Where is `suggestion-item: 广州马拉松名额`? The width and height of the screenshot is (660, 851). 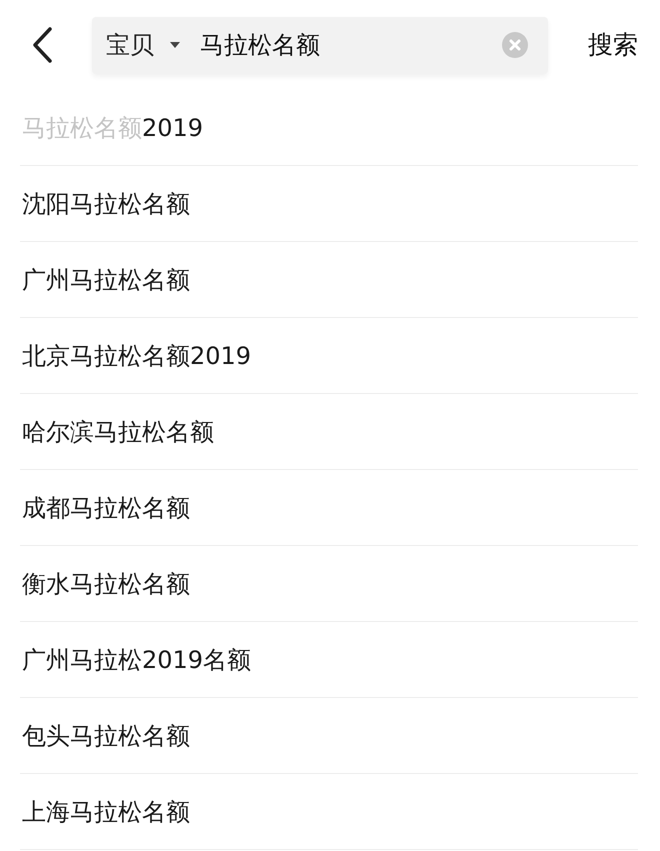
suggestion-item: 广州马拉松名额 is located at coordinates (106, 280).